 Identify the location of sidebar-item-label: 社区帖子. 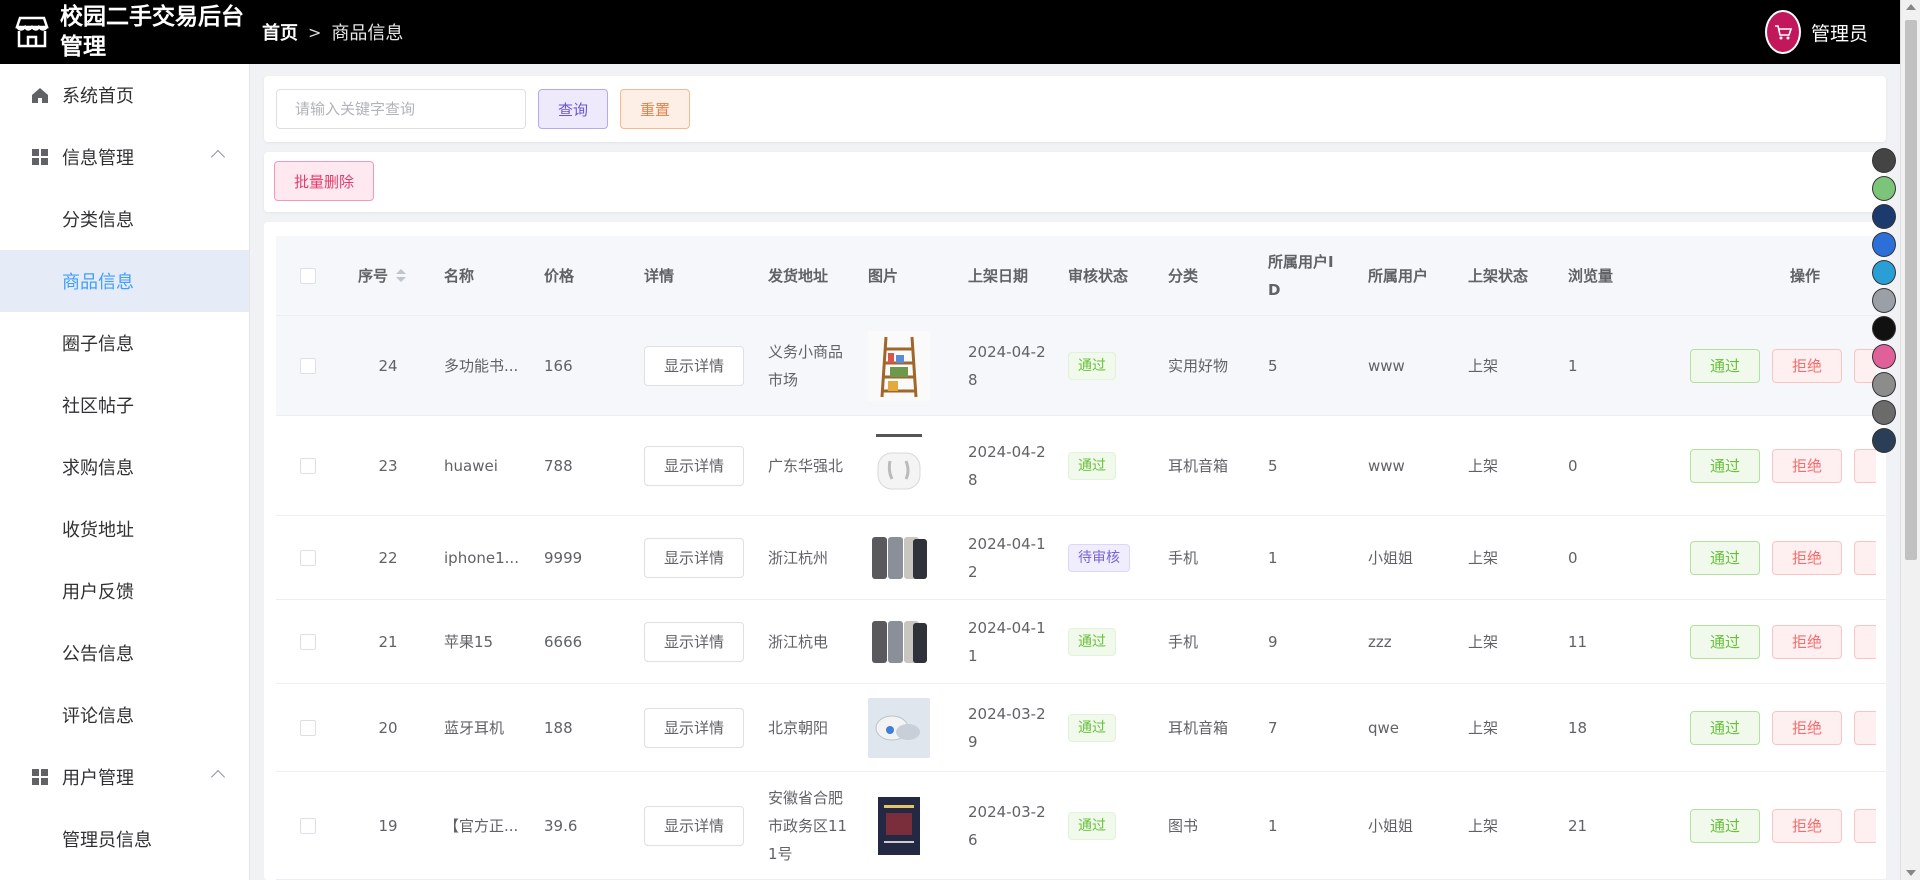
(98, 406).